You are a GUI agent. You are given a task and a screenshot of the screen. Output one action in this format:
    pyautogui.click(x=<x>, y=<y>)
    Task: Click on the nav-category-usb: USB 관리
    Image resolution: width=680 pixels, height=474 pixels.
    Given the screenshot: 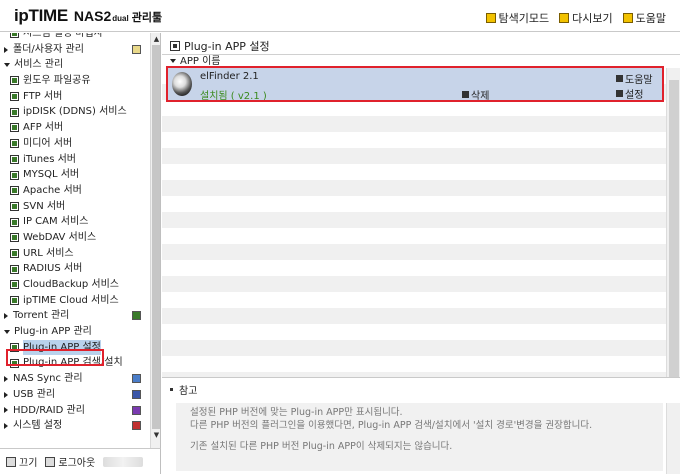 What is the action you would take?
    pyautogui.click(x=75, y=395)
    